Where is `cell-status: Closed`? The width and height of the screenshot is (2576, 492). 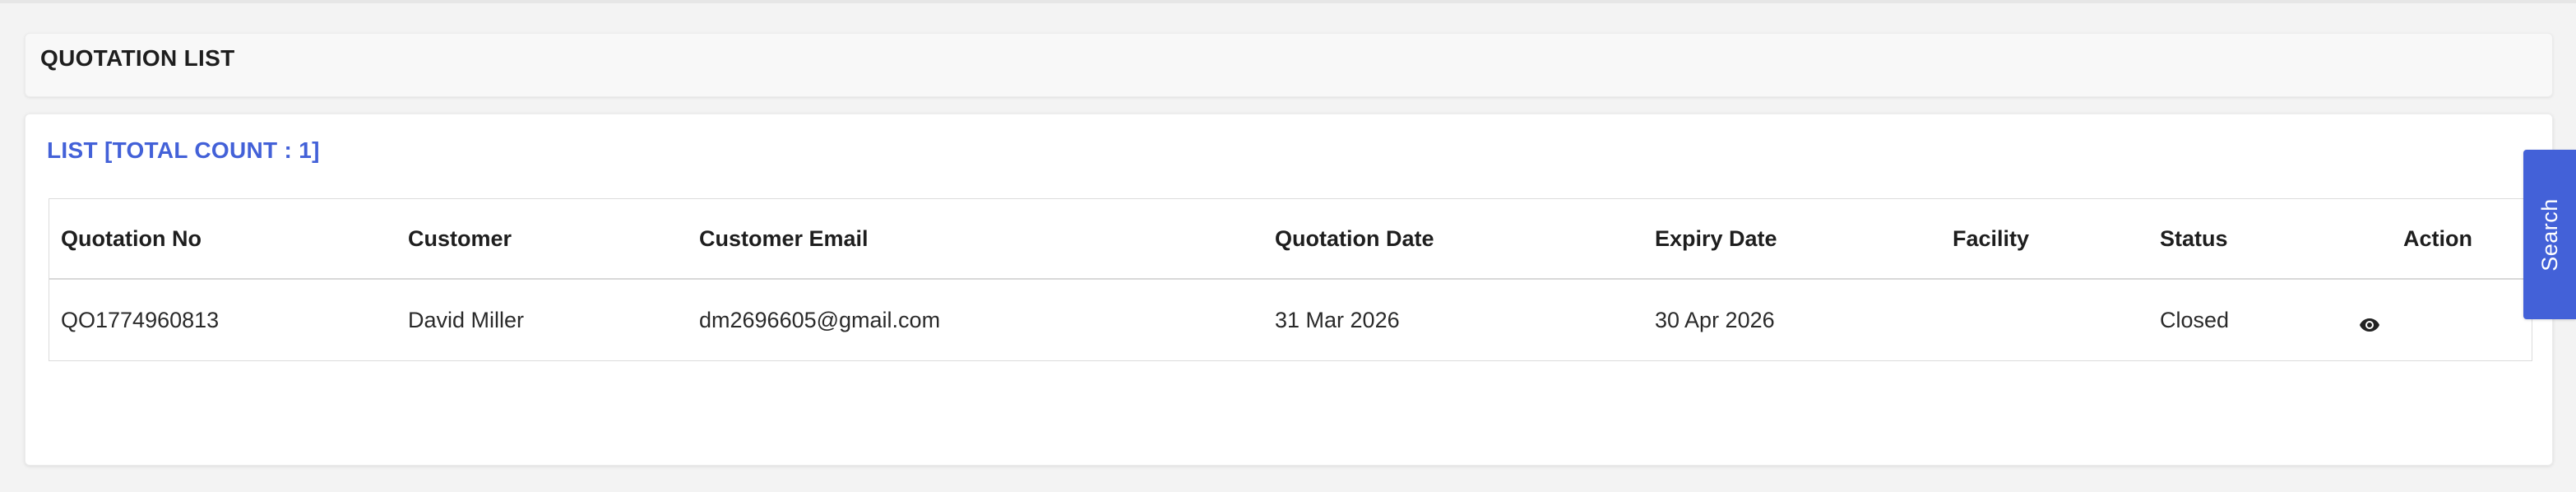 cell-status: Closed is located at coordinates (2195, 319).